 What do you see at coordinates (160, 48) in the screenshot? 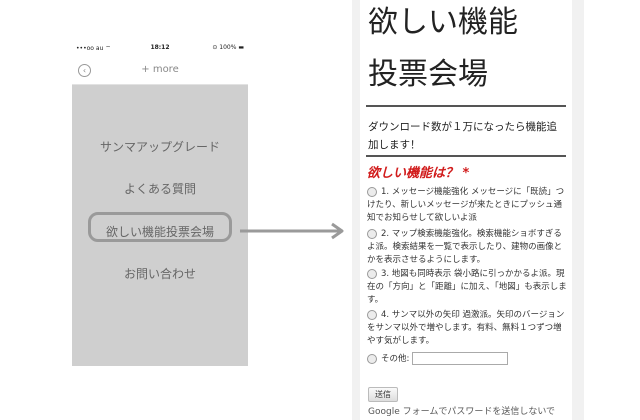
I see `status-bar: •••oo au ⌔ 18:12 ⊙ 100% ▬` at bounding box center [160, 48].